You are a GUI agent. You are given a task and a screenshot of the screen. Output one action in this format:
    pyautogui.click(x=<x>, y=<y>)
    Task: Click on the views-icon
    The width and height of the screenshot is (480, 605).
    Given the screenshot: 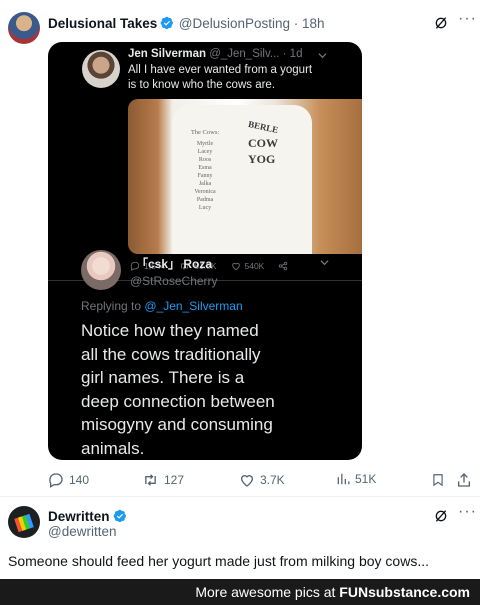 What is the action you would take?
    pyautogui.click(x=343, y=479)
    